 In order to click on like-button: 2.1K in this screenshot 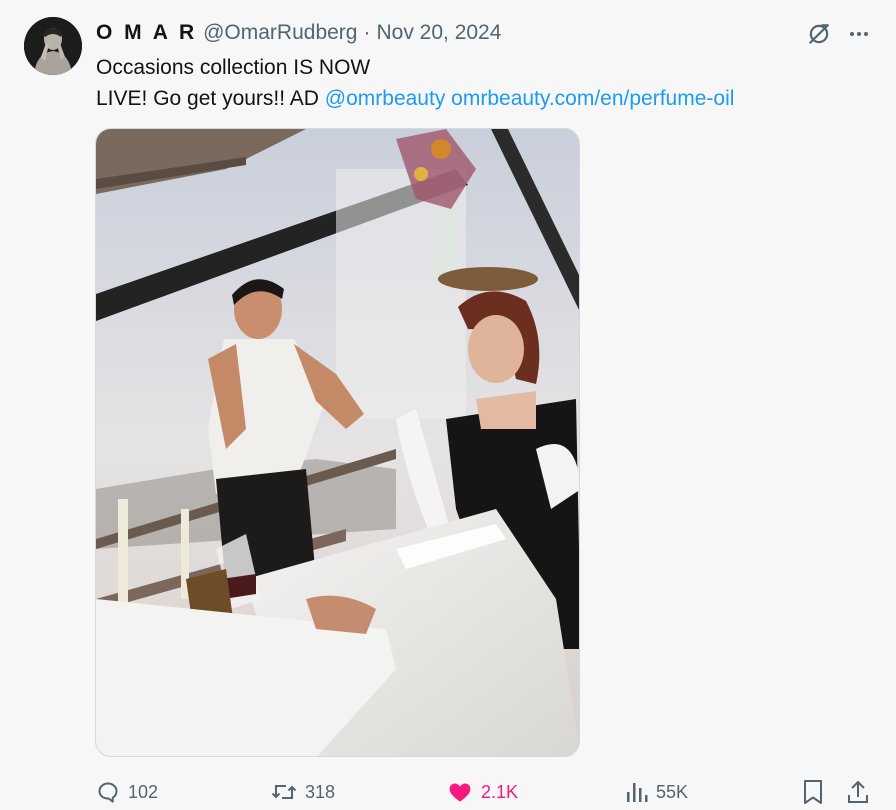, I will do `click(482, 792)`.